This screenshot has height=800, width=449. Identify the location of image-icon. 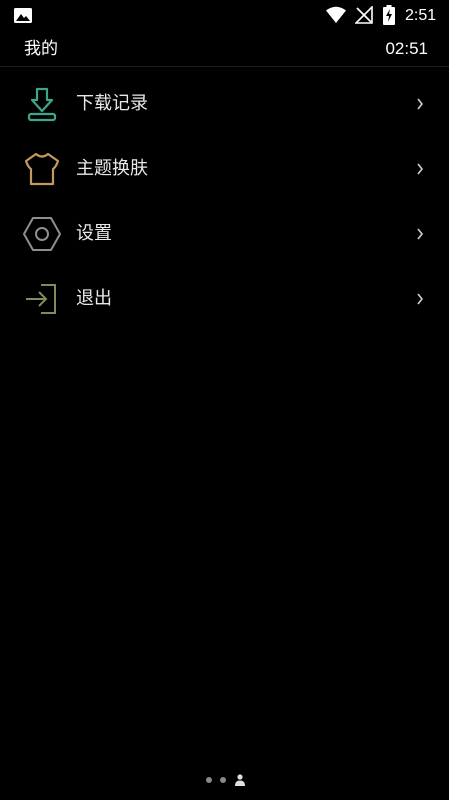
(23, 15).